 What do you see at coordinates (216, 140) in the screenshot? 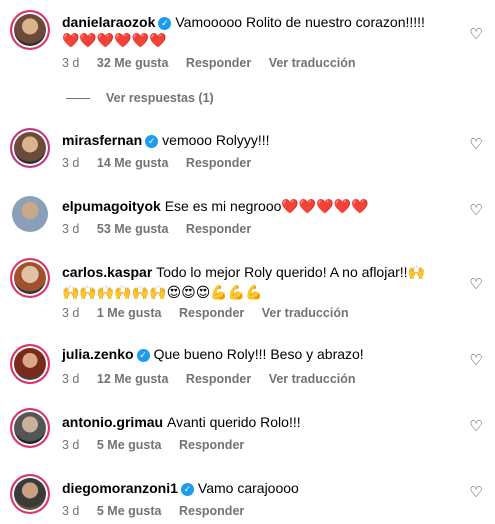
I see `comment-body: vemooo Rolyyy!!!` at bounding box center [216, 140].